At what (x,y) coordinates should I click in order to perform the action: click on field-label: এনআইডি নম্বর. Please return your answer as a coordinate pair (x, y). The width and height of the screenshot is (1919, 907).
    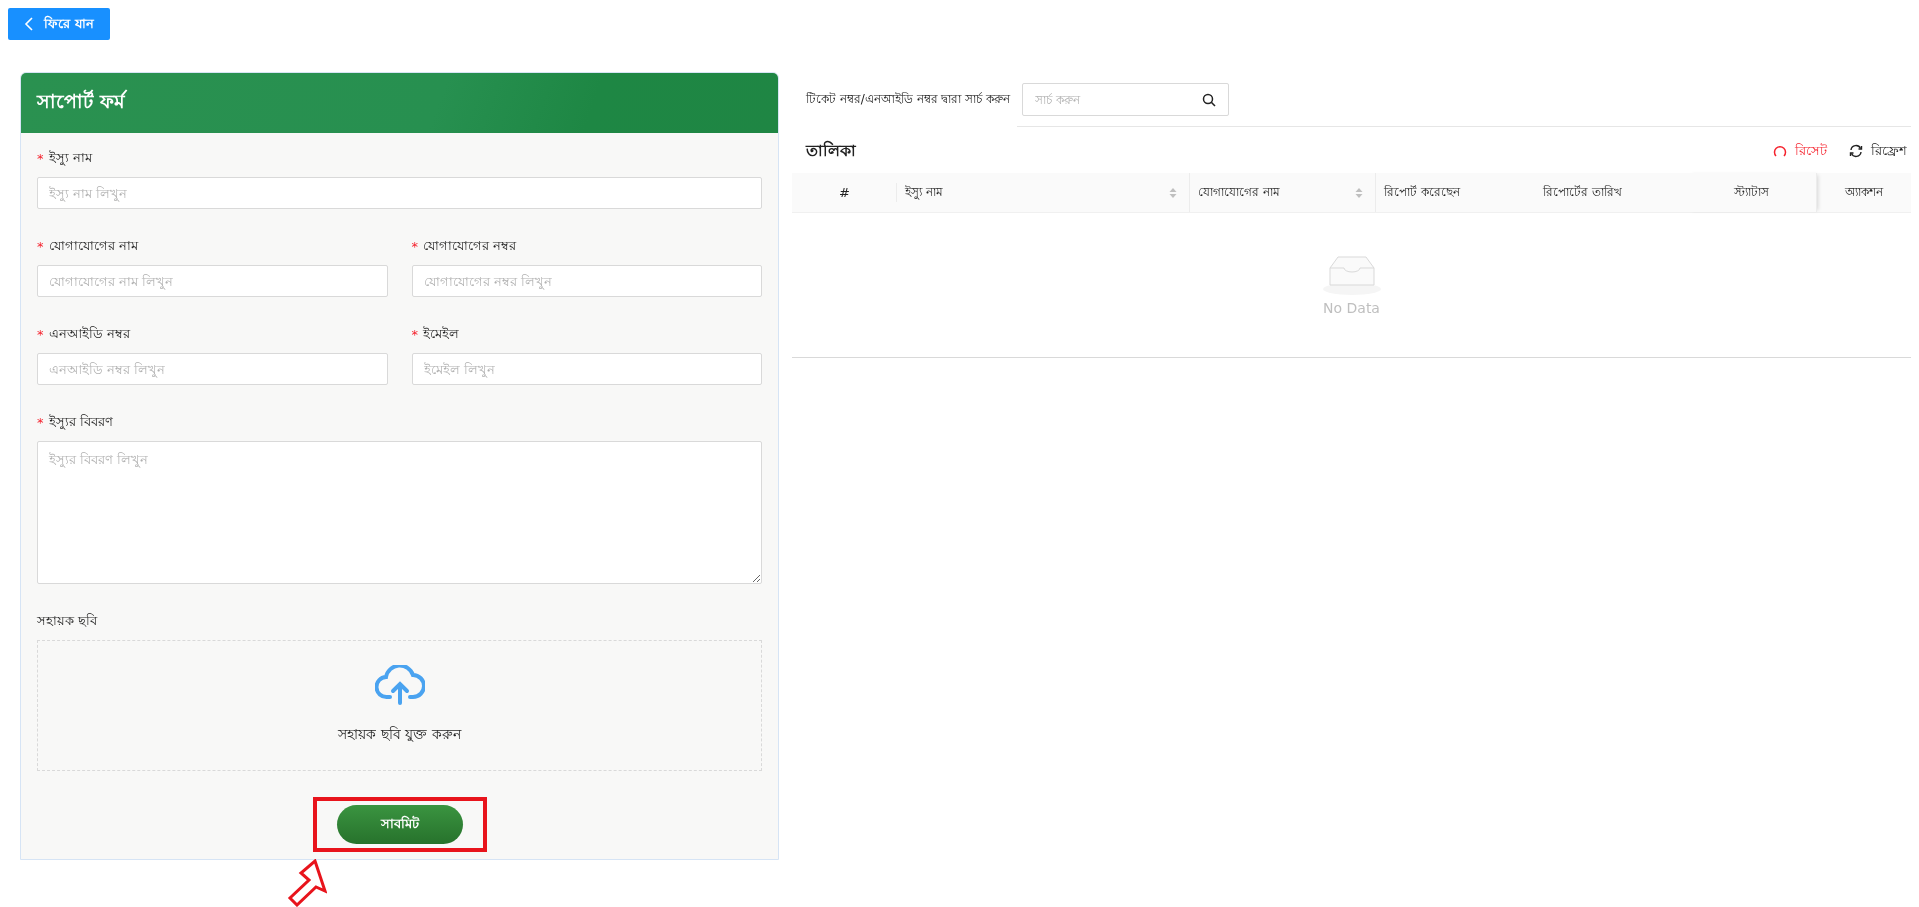
    Looking at the image, I should click on (89, 333).